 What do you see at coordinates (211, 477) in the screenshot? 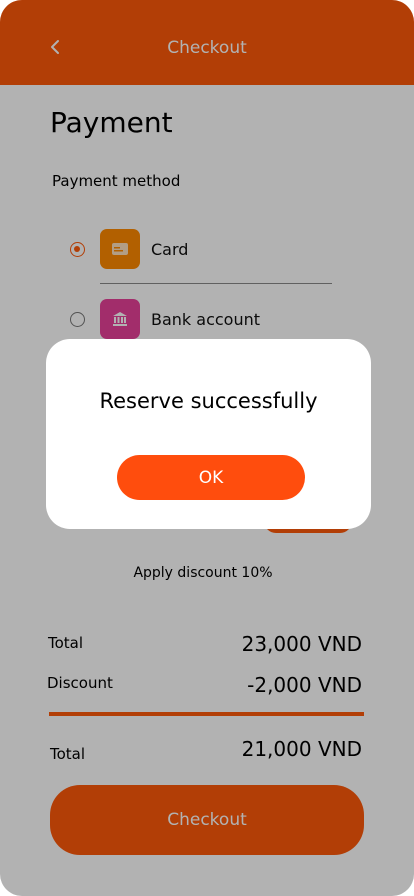
I see `ok-button: OK` at bounding box center [211, 477].